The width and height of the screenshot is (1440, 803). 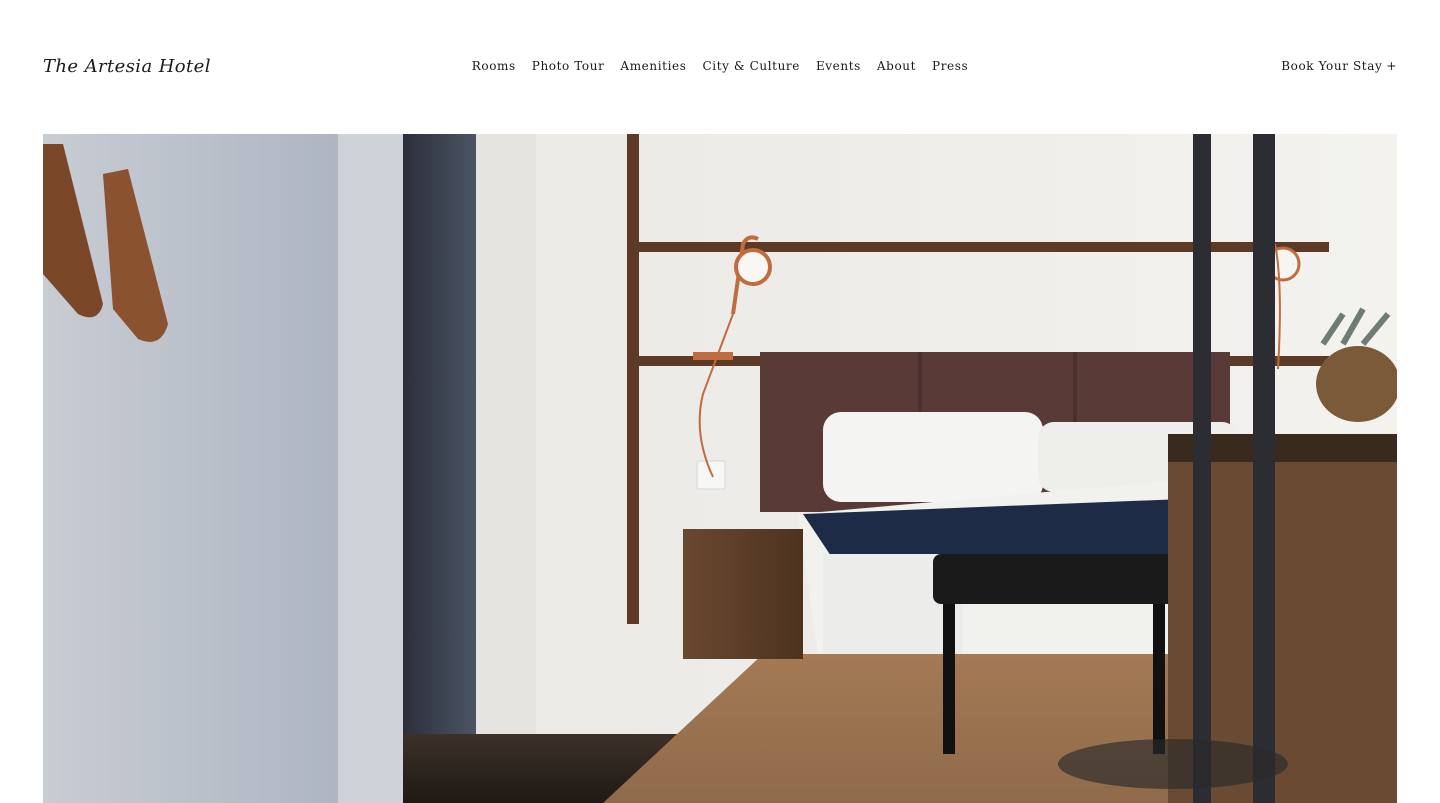 What do you see at coordinates (568, 66) in the screenshot?
I see `nav-item-photo-tour: Photo Tour` at bounding box center [568, 66].